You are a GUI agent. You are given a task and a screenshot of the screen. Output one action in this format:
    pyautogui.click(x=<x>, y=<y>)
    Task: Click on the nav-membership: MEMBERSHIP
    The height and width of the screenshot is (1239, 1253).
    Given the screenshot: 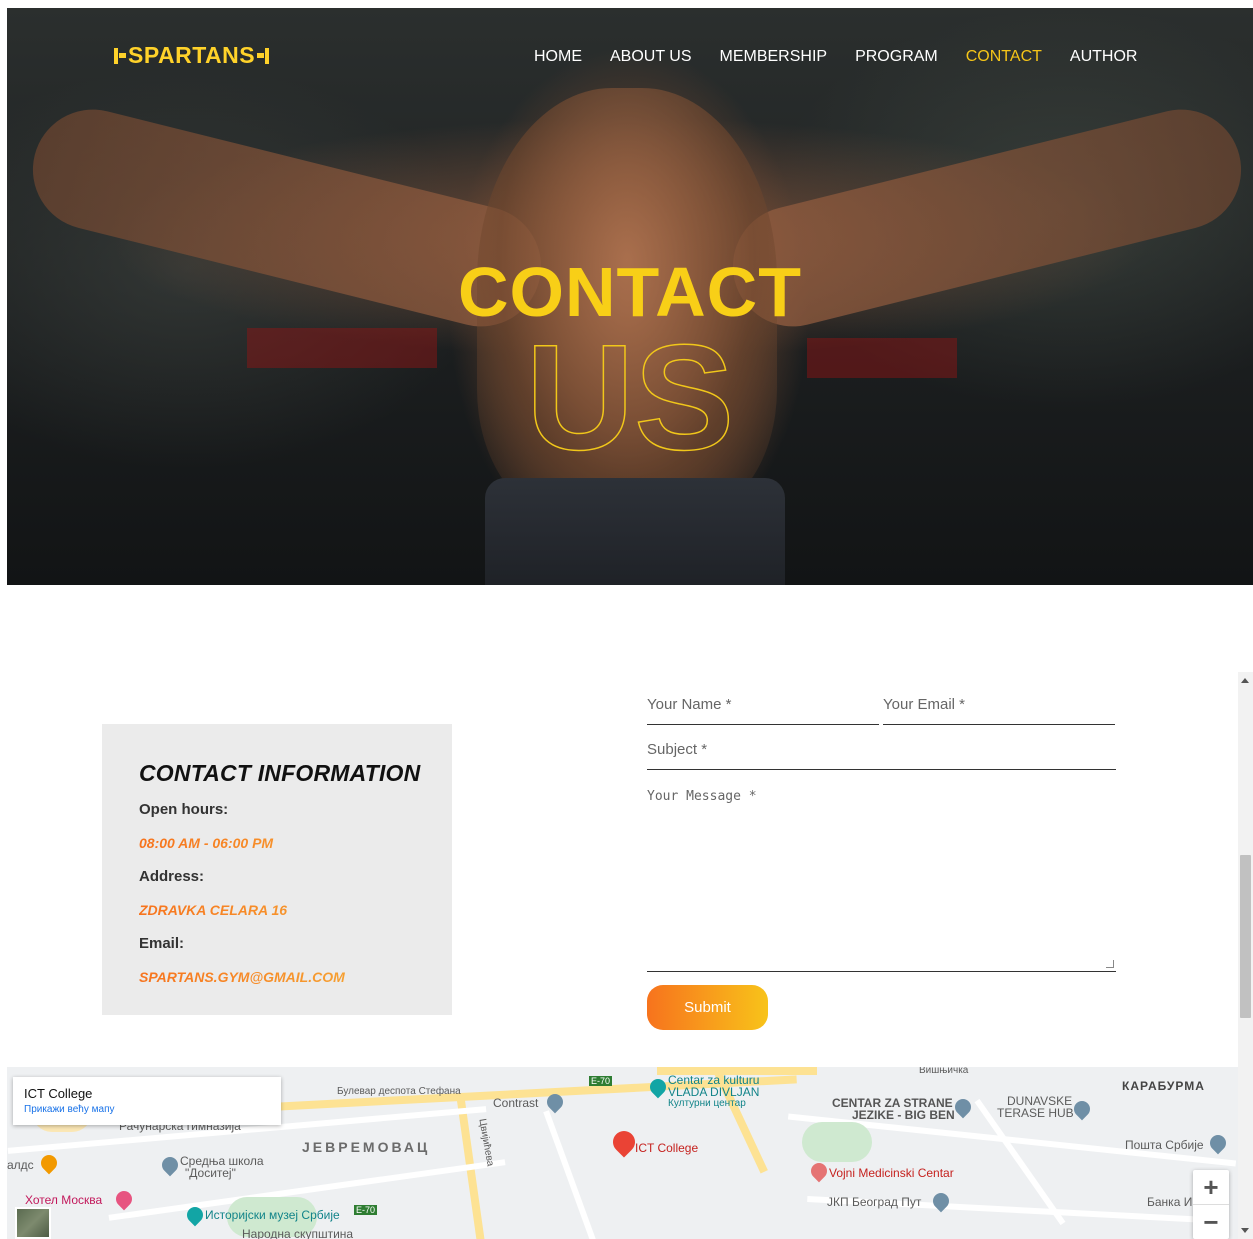 What is the action you would take?
    pyautogui.click(x=774, y=57)
    